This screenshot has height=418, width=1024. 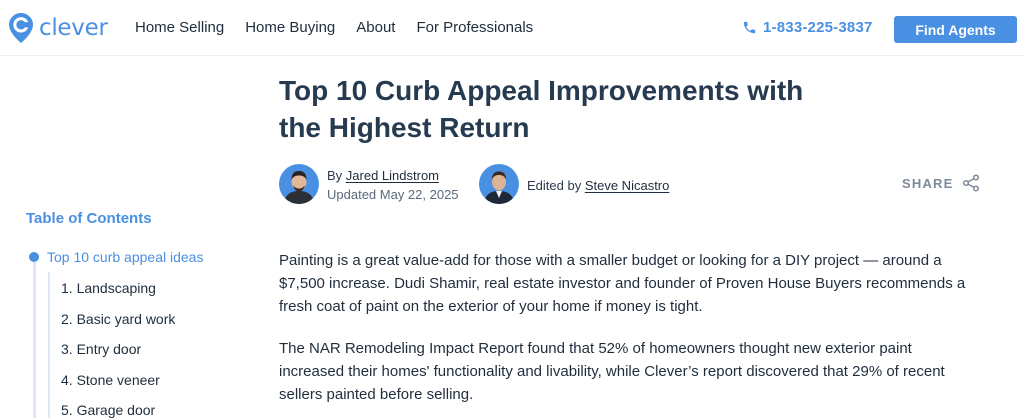 I want to click on editor-link: Steve Nicastro, so click(x=627, y=185).